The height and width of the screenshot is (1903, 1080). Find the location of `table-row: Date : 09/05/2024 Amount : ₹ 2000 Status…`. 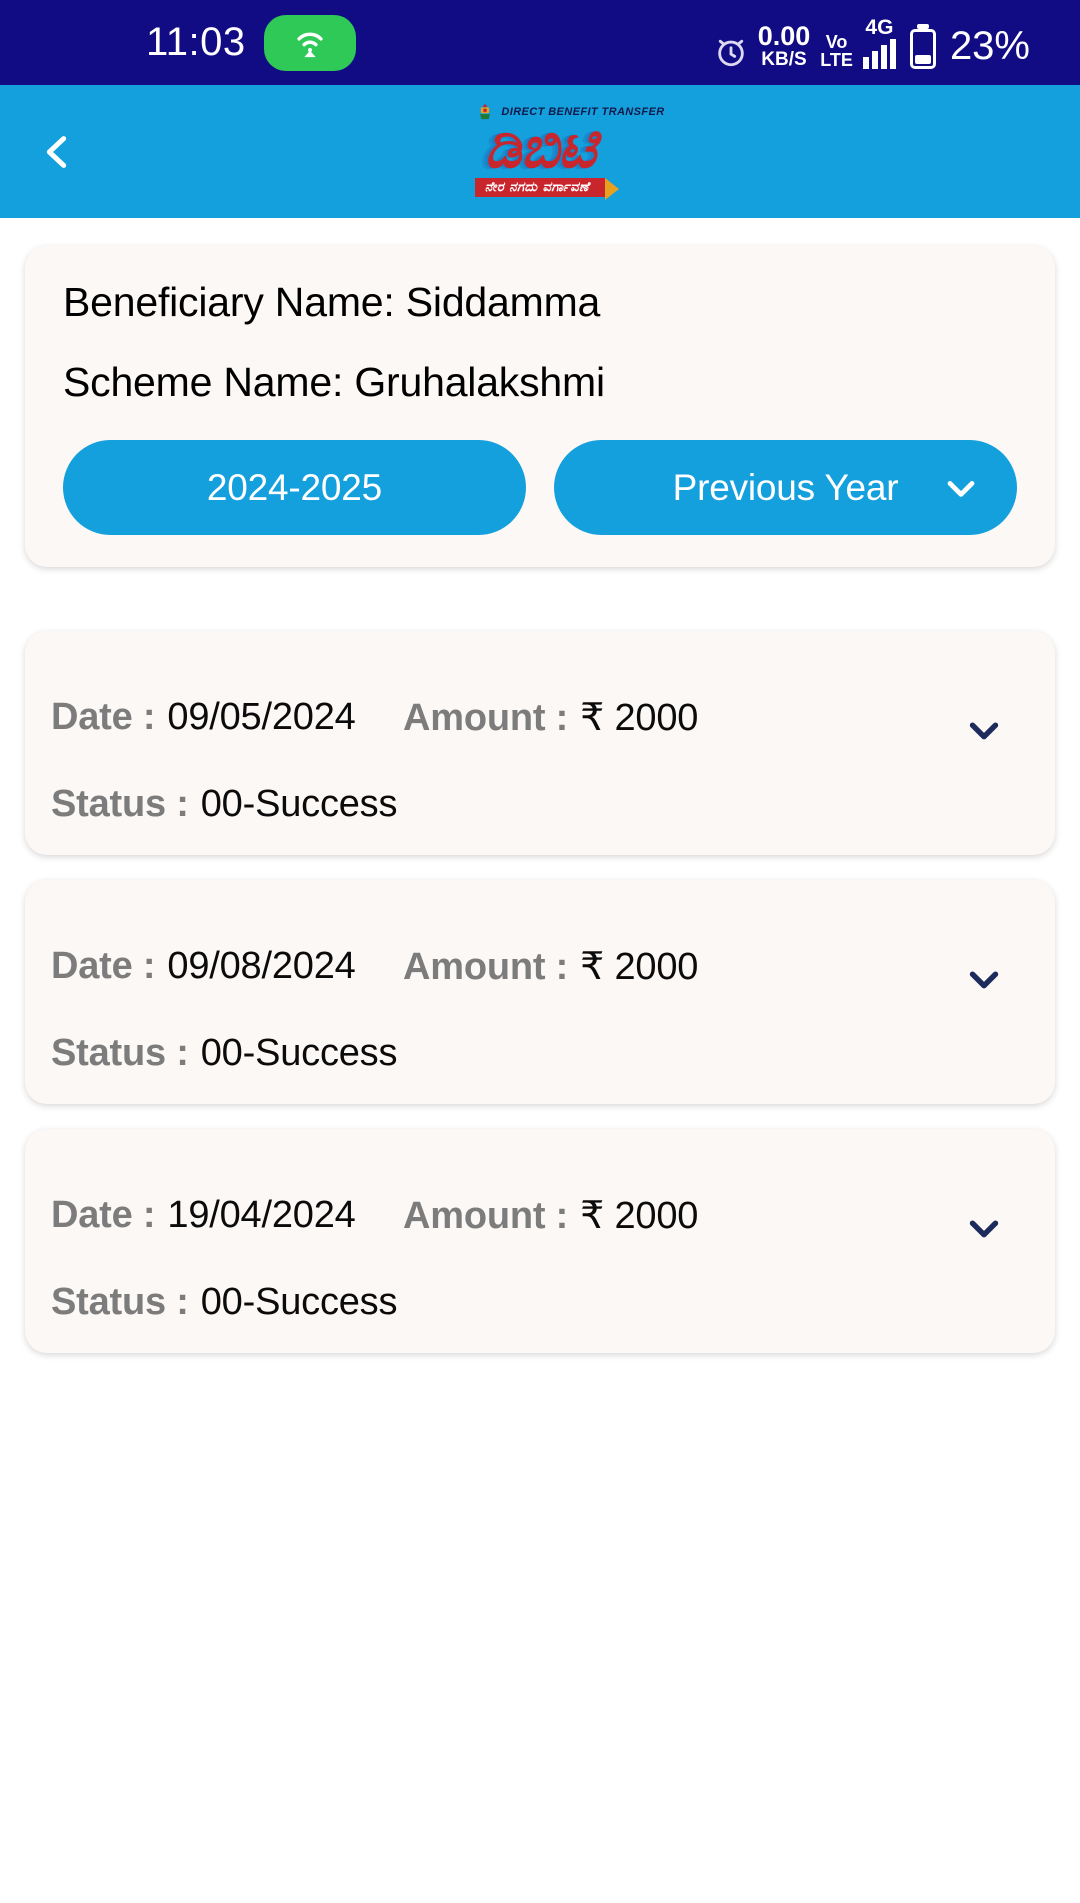

table-row: Date : 09/05/2024 Amount : ₹ 2000 Status… is located at coordinates (540, 743).